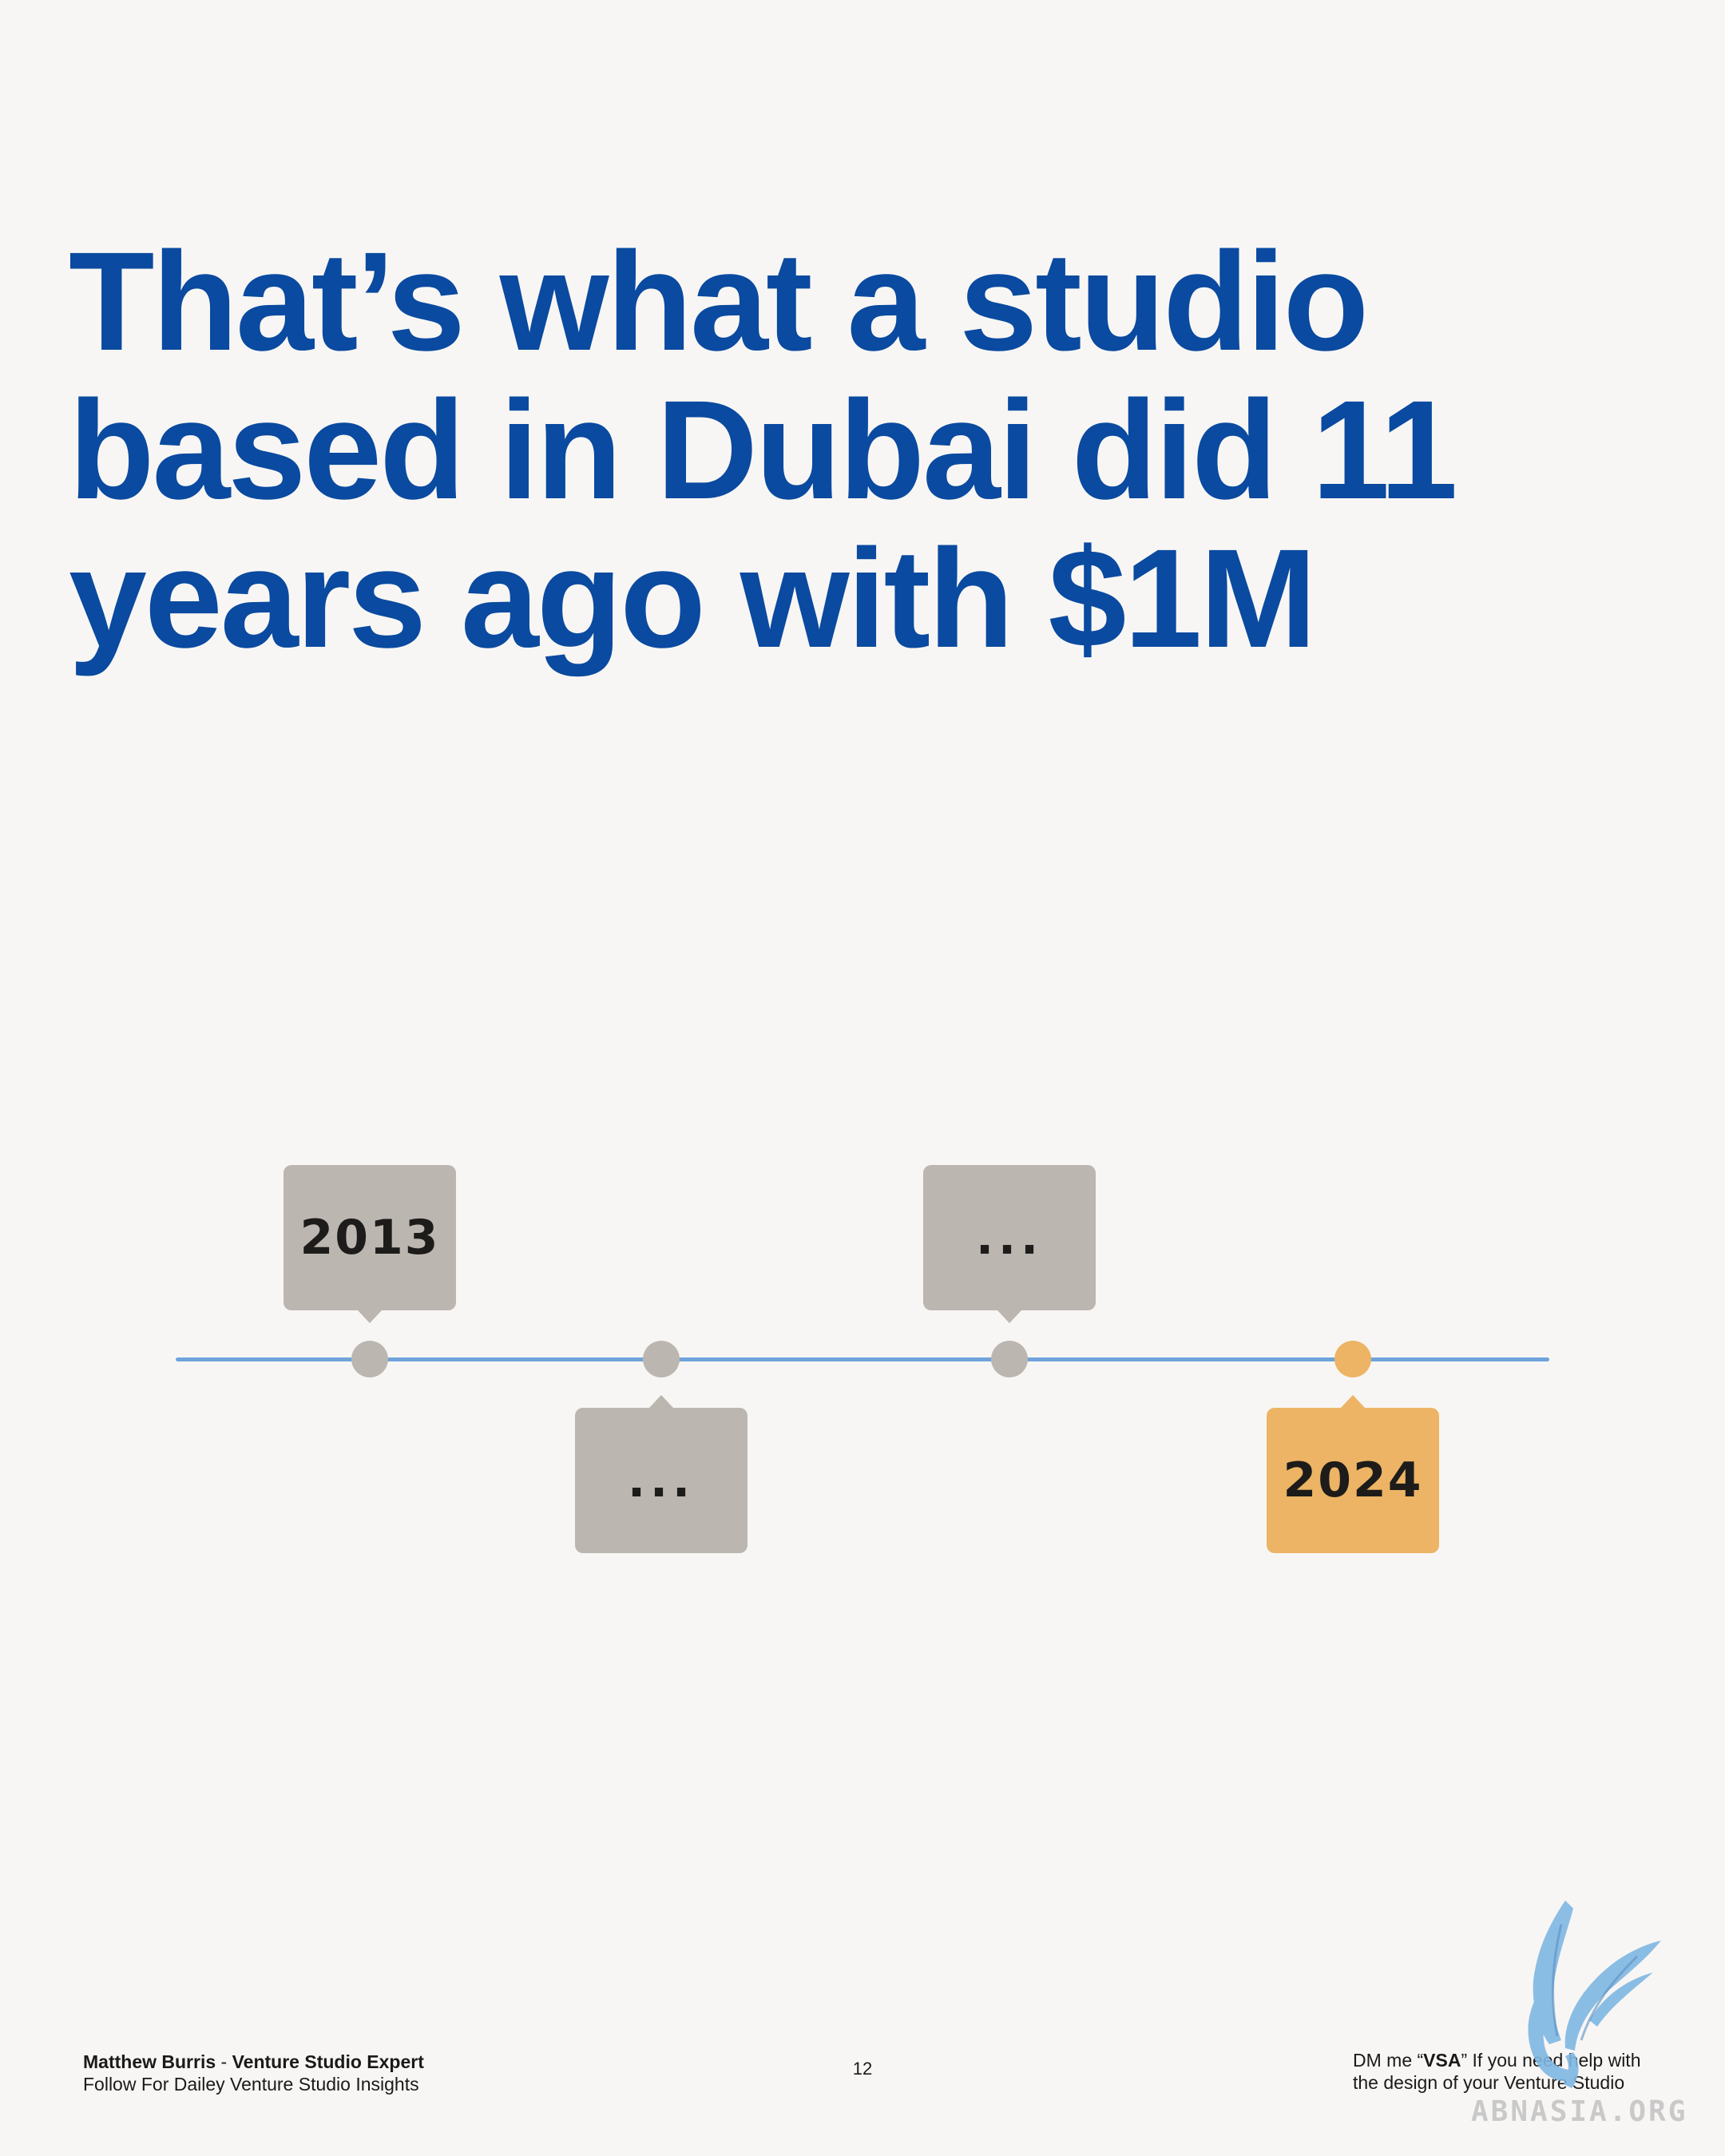 The height and width of the screenshot is (2156, 1725). I want to click on author-name: Matthew Burris, so click(150, 2061).